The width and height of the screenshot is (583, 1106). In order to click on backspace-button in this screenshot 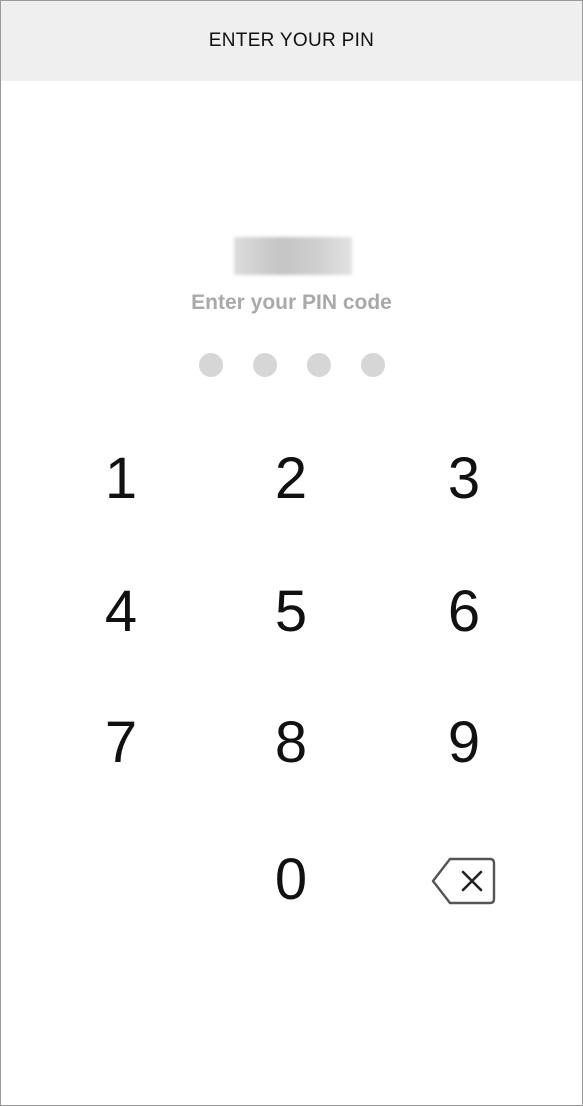, I will do `click(464, 881)`.